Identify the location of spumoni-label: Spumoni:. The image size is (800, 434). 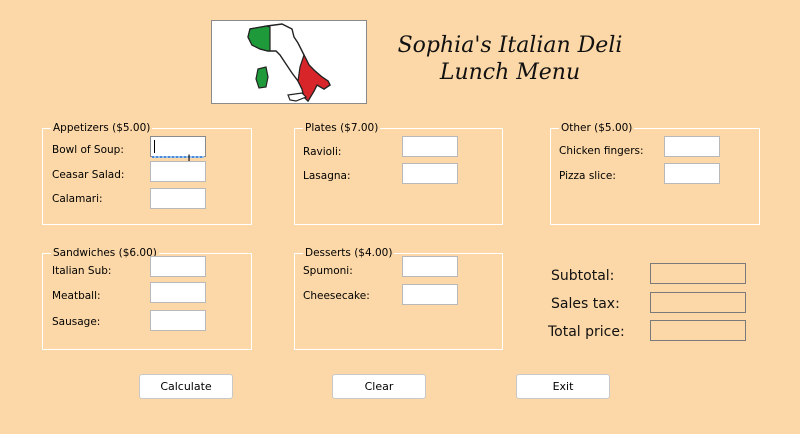
(328, 271).